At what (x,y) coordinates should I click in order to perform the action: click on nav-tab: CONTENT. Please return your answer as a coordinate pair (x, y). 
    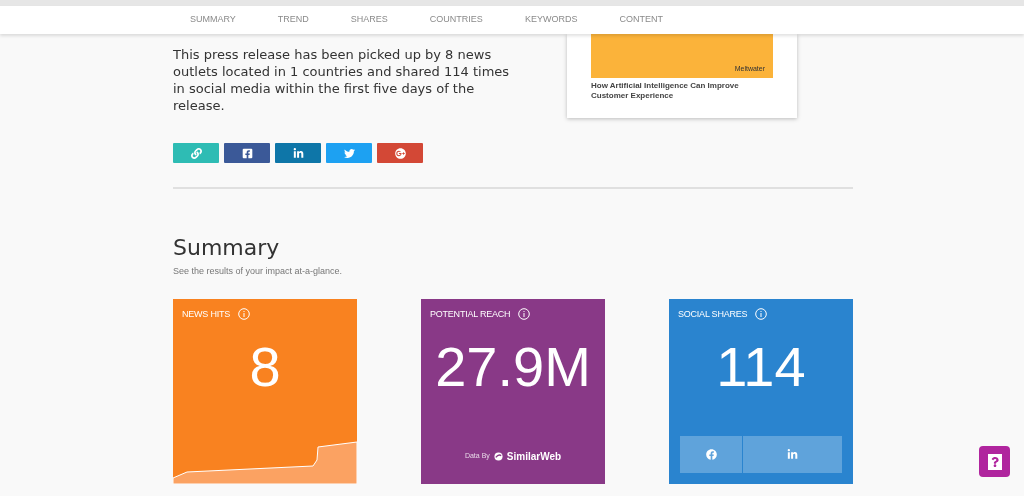
    Looking at the image, I should click on (641, 20).